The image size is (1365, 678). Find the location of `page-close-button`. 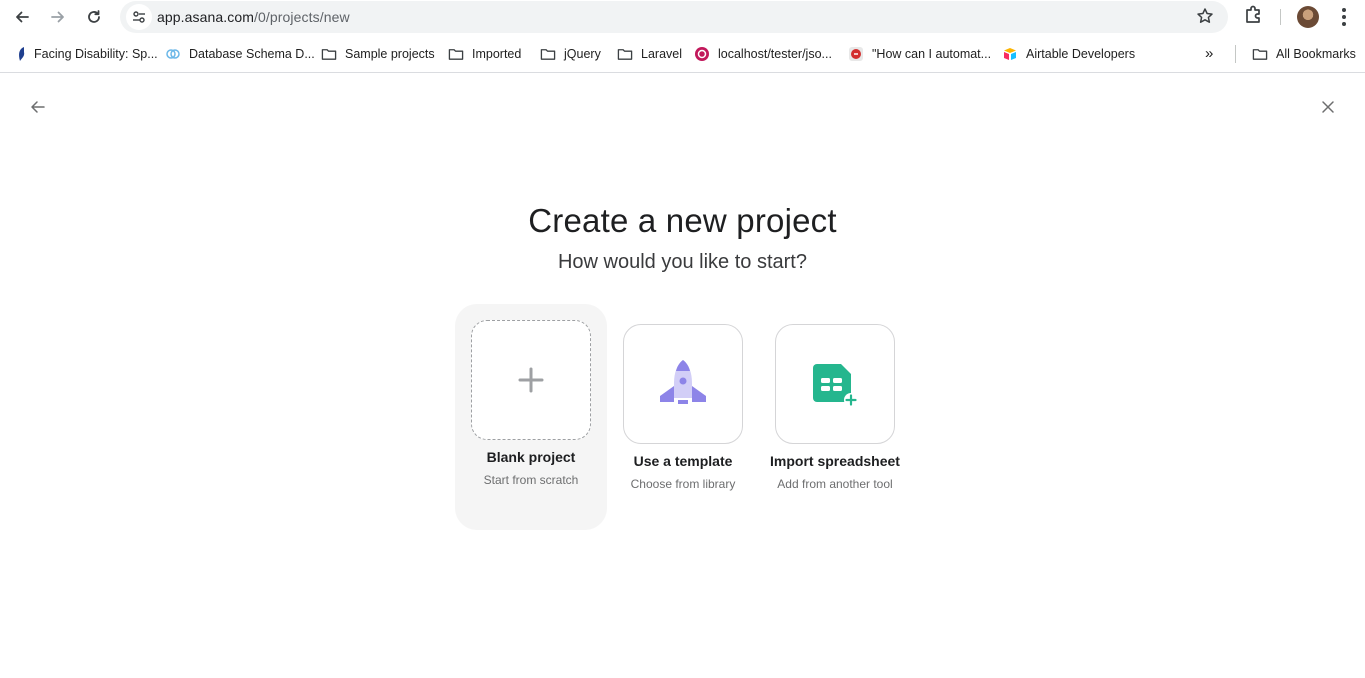

page-close-button is located at coordinates (1328, 107).